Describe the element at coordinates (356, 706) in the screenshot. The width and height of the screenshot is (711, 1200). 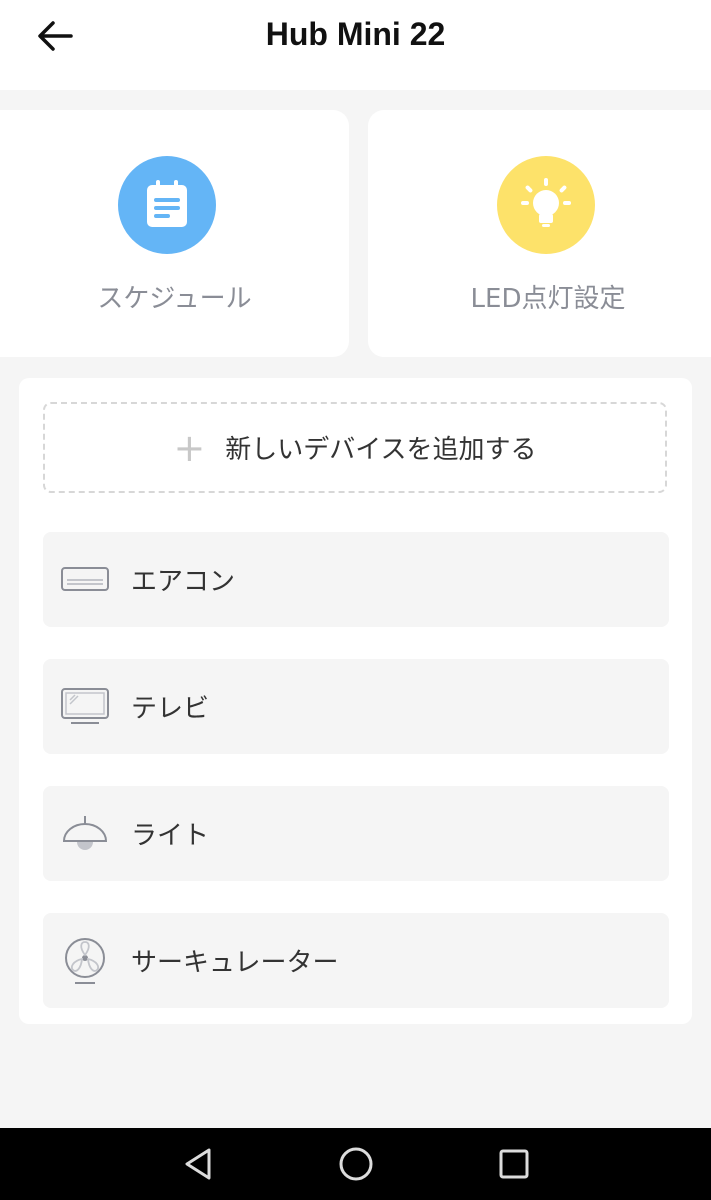
I see `device-item-tv: テレビ` at that location.